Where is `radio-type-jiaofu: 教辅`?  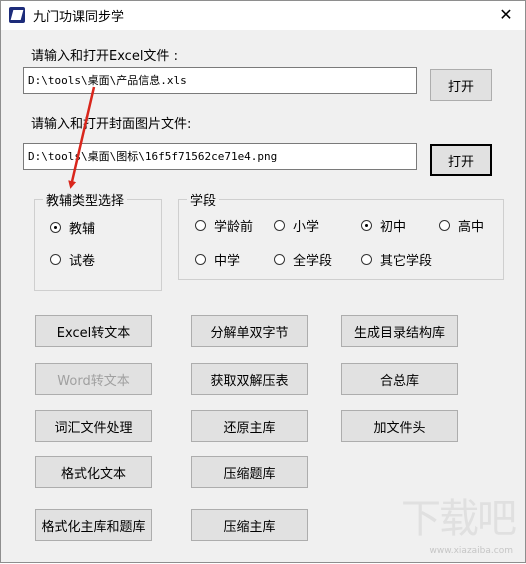
radio-type-jiaofu: 教辅 is located at coordinates (72, 227).